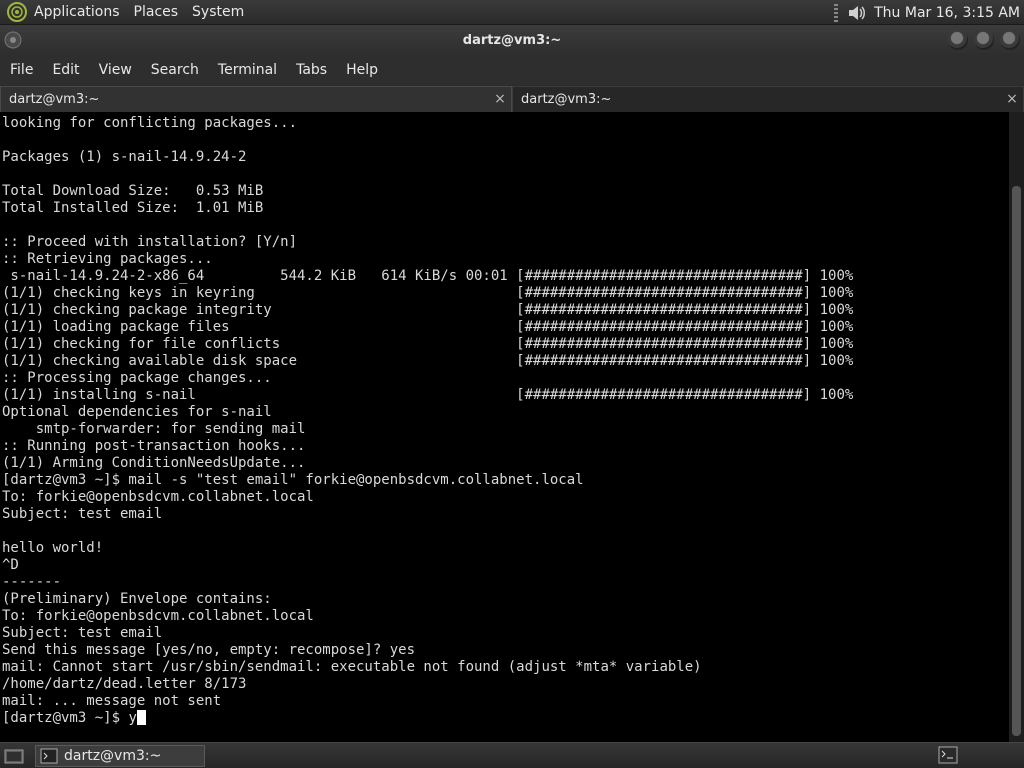 The image size is (1024, 768). Describe the element at coordinates (65, 718) in the screenshot. I see `terminal-prompt: [dartz@vm3 ~]$` at that location.